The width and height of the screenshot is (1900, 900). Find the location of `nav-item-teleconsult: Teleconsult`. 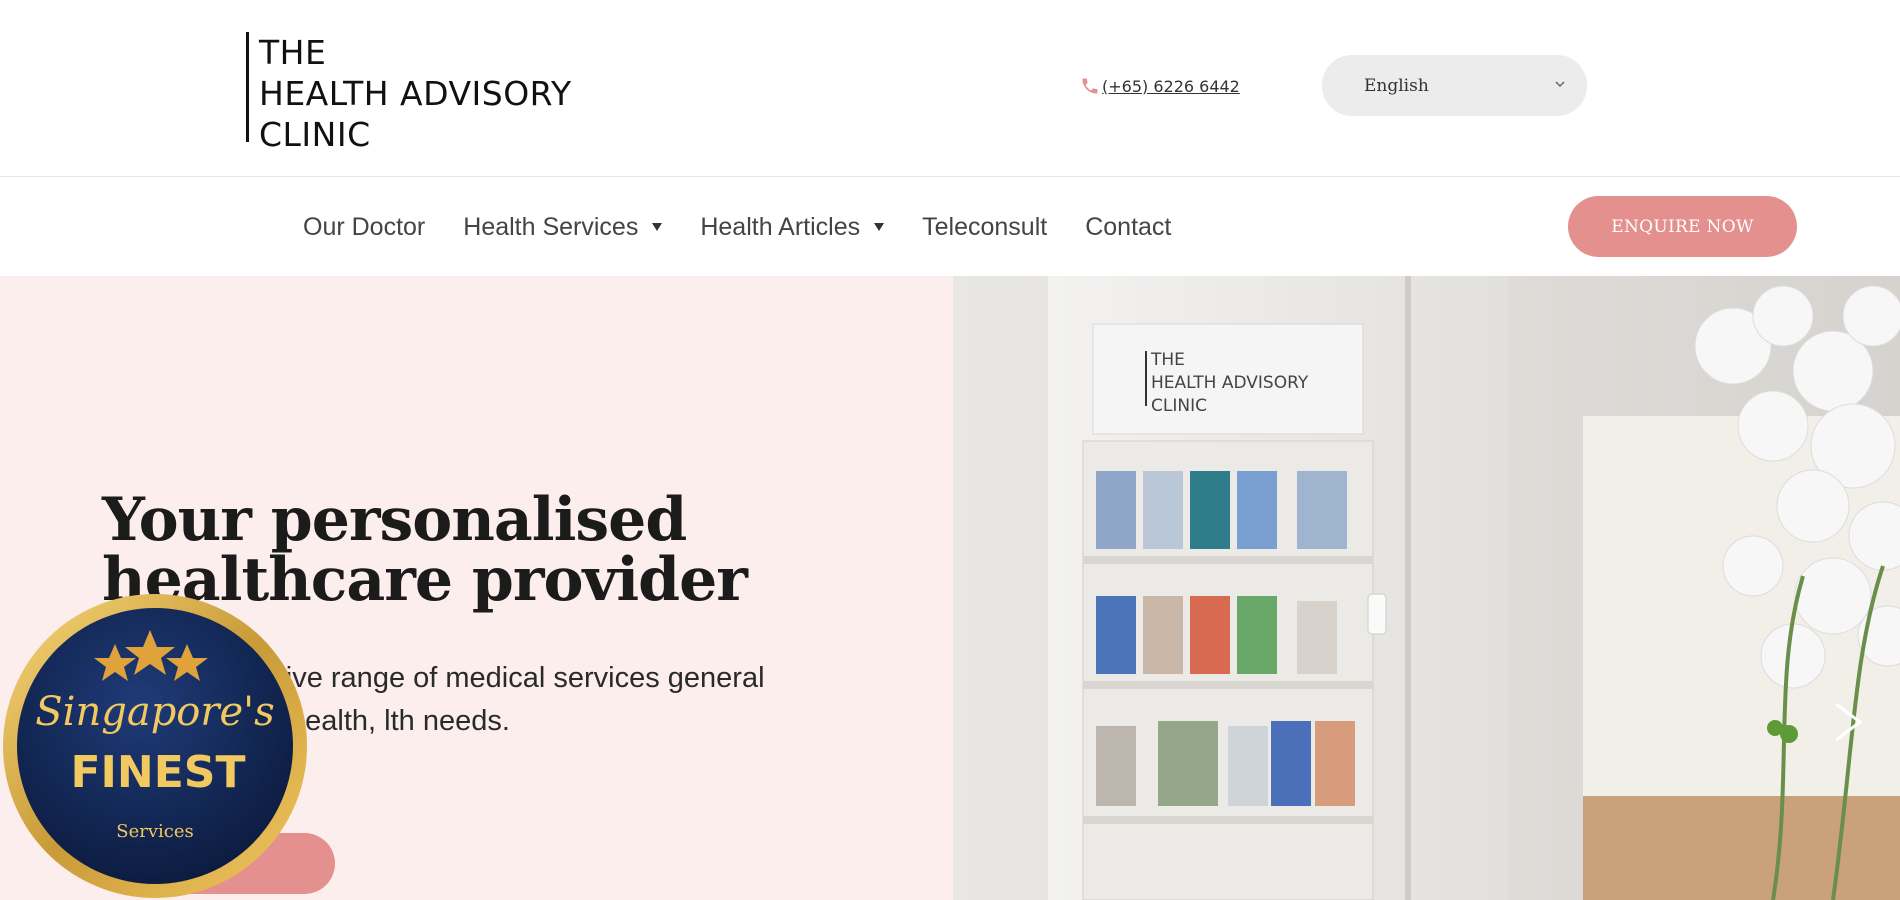

nav-item-teleconsult: Teleconsult is located at coordinates (984, 227).